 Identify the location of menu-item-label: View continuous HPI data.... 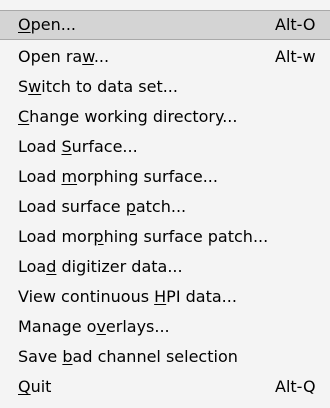
(127, 296).